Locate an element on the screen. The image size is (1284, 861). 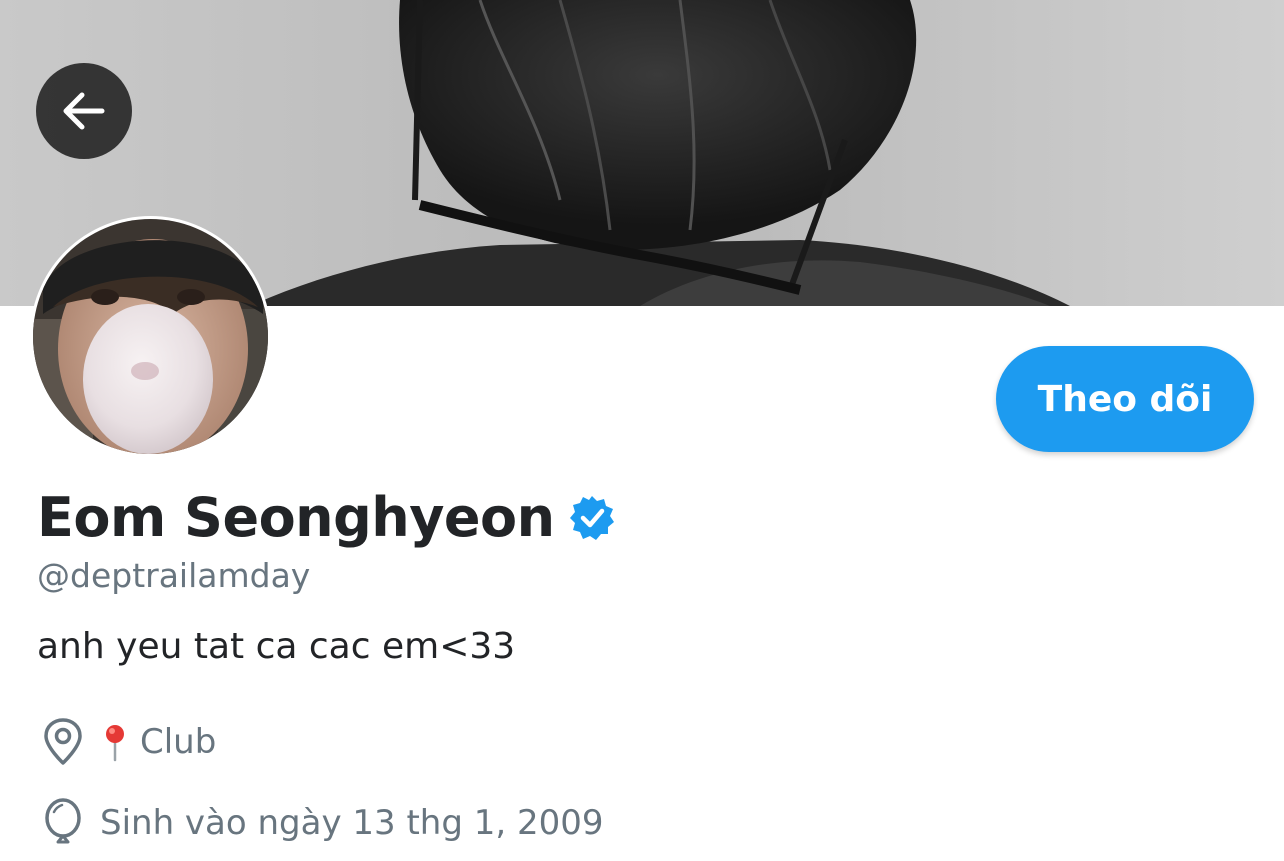
profile-handle: @deptrailamday is located at coordinates (174, 575).